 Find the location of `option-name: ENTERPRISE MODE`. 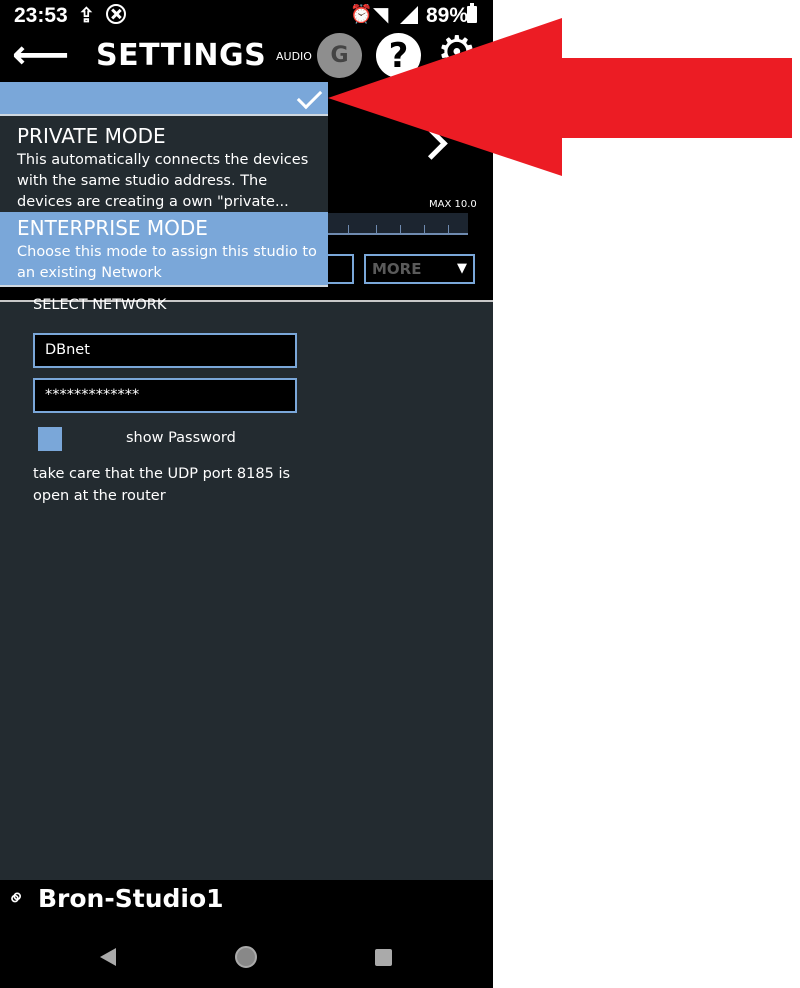

option-name: ENTERPRISE MODE is located at coordinates (112, 228).